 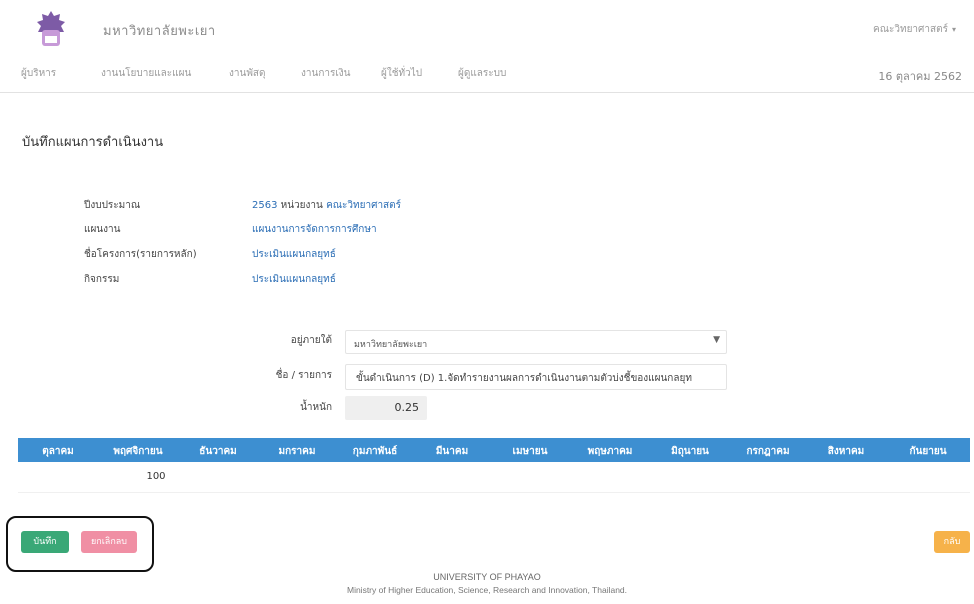 I want to click on dropdown-arrow-icon: ▼, so click(x=716, y=340).